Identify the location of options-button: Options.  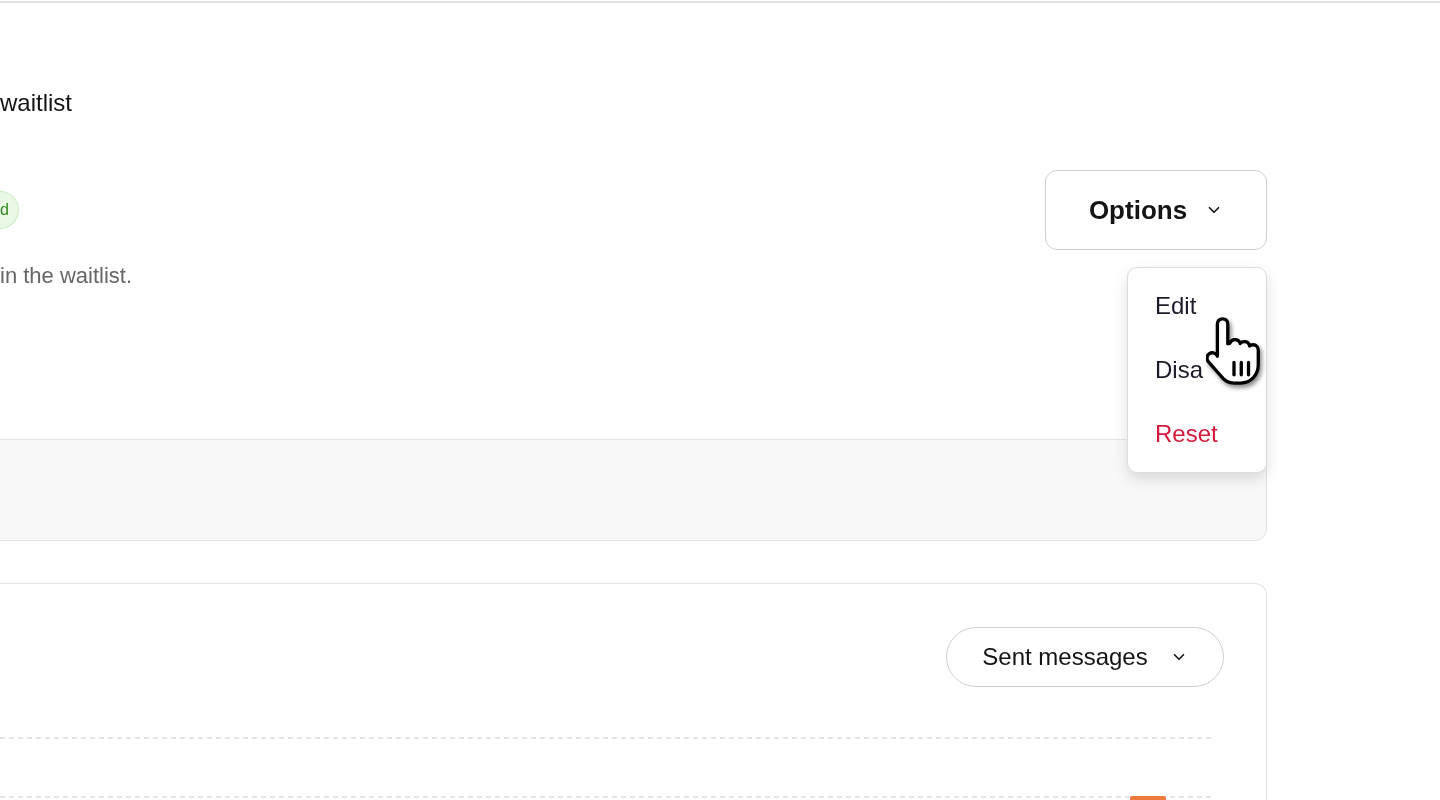
(1156, 210).